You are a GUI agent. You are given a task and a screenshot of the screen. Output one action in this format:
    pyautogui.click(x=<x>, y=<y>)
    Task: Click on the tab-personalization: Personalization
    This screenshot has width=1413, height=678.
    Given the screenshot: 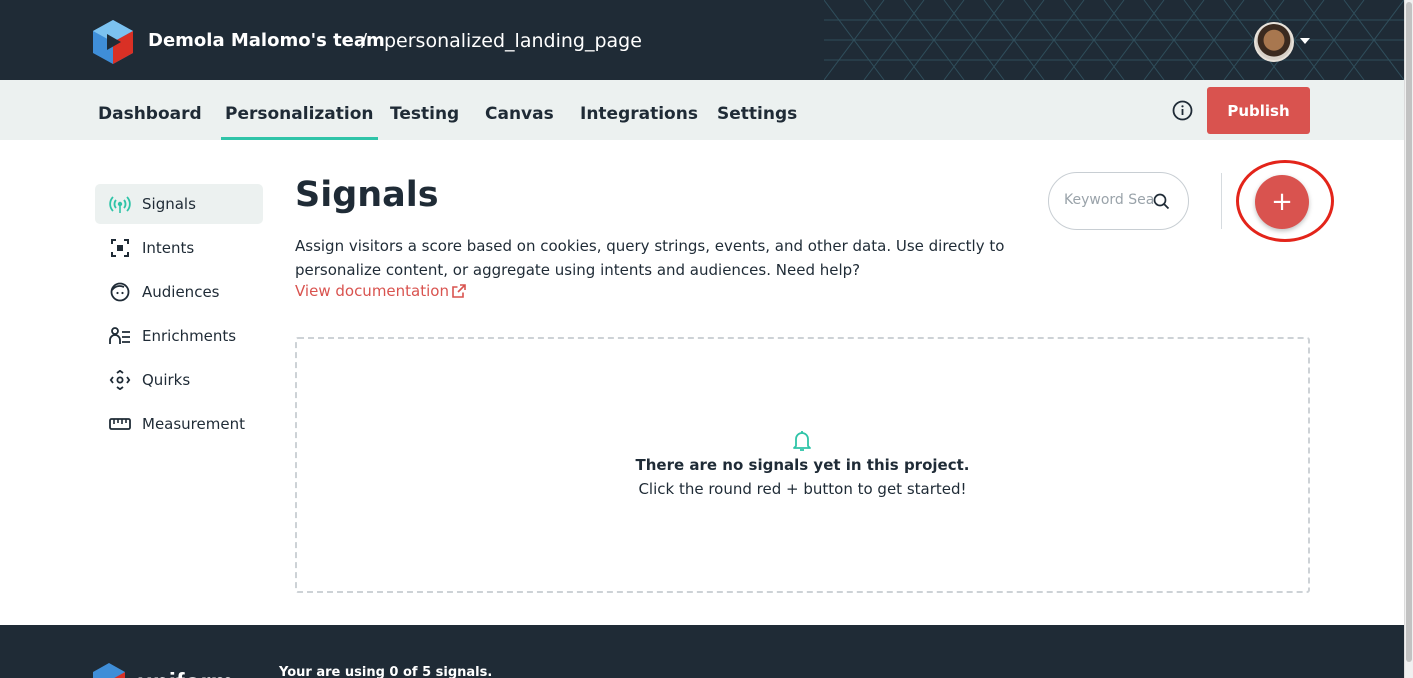 What is the action you would take?
    pyautogui.click(x=299, y=122)
    